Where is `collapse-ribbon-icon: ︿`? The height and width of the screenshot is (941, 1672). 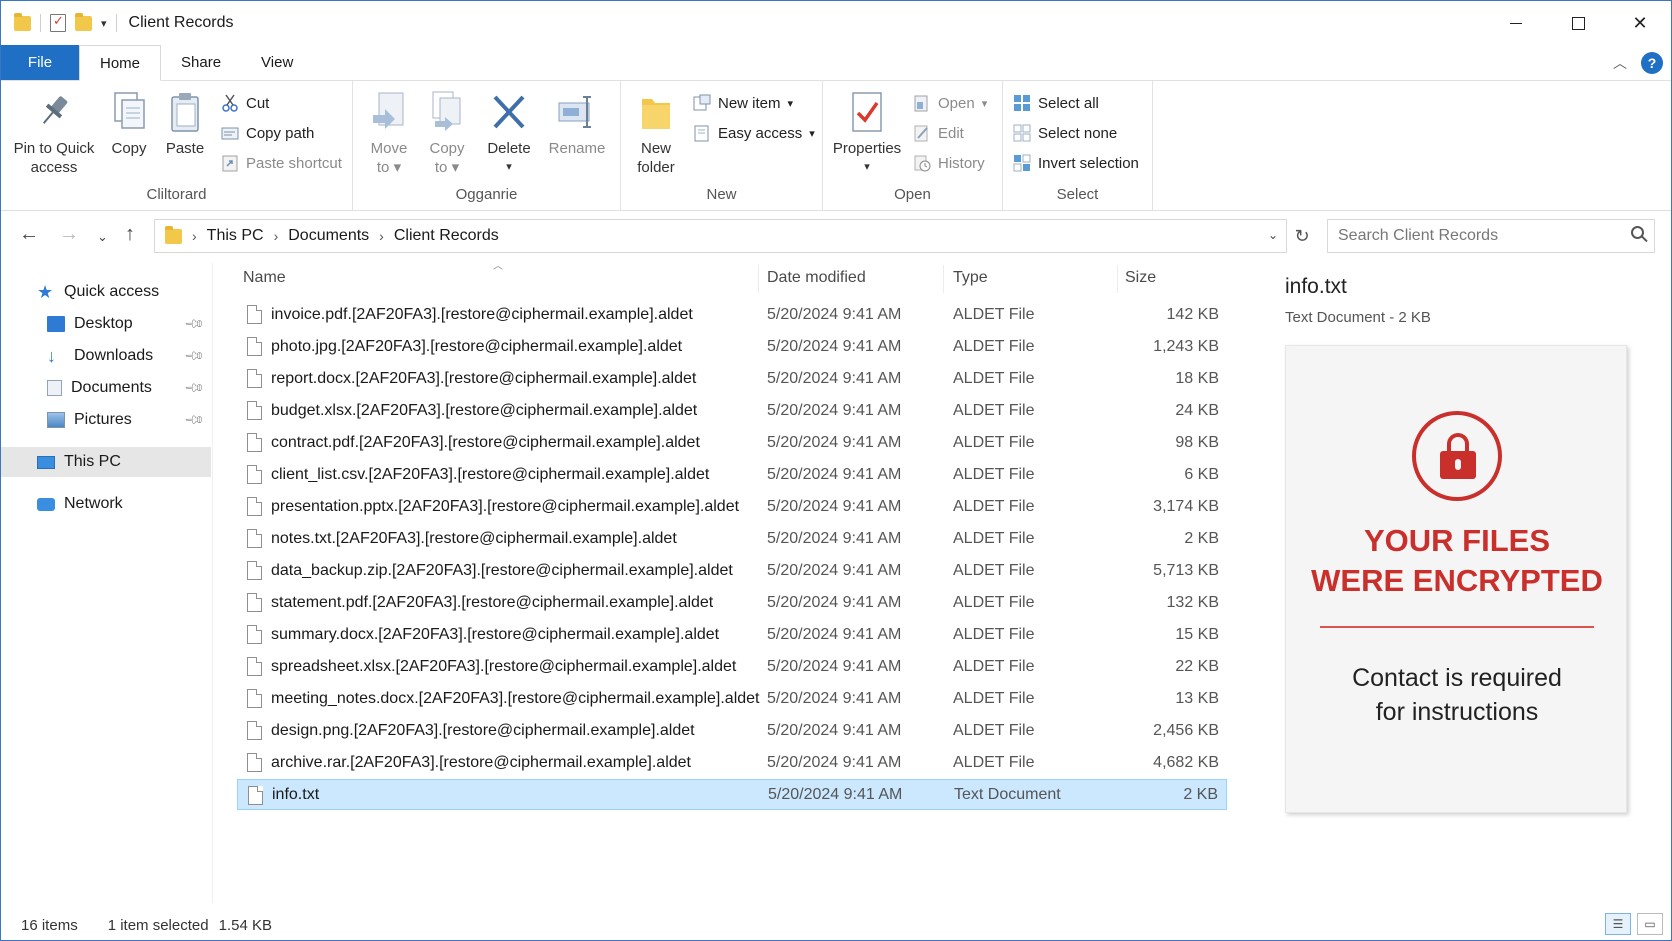
collapse-ribbon-icon: ︿ is located at coordinates (1620, 63).